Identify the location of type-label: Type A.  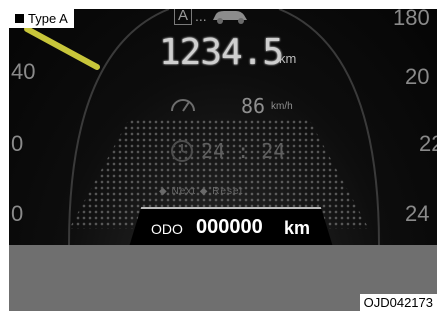
(41, 18).